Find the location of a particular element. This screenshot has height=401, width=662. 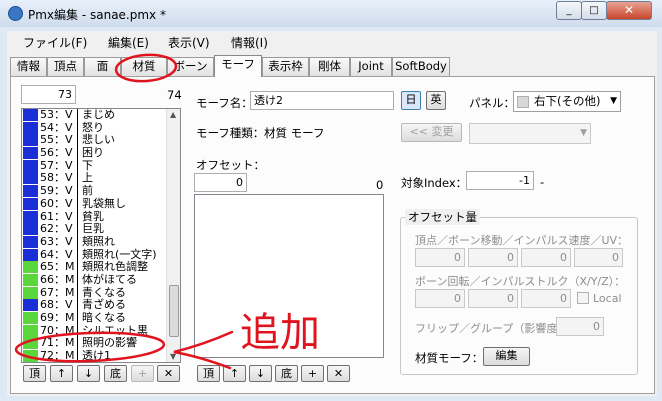

tab-joint: Joint is located at coordinates (371, 66).